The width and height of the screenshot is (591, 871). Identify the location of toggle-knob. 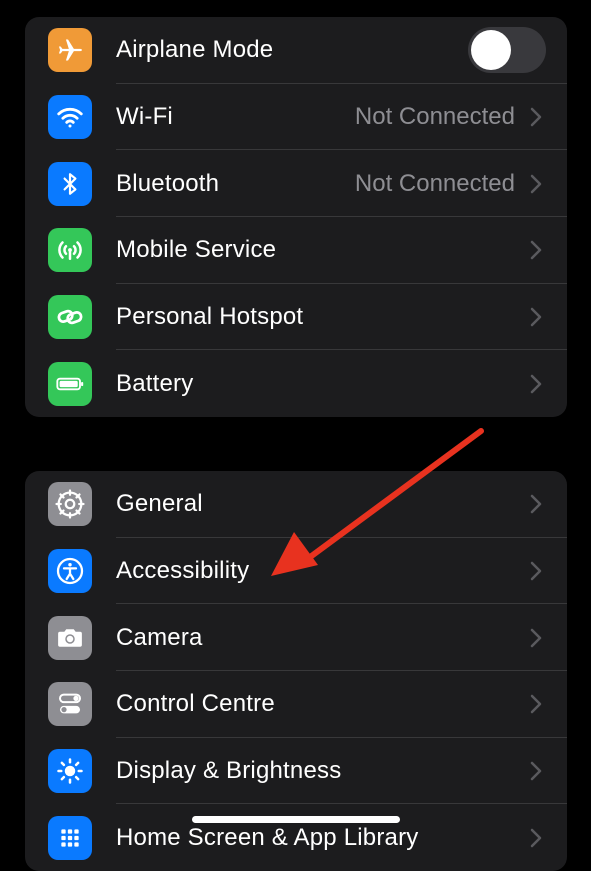
(491, 50).